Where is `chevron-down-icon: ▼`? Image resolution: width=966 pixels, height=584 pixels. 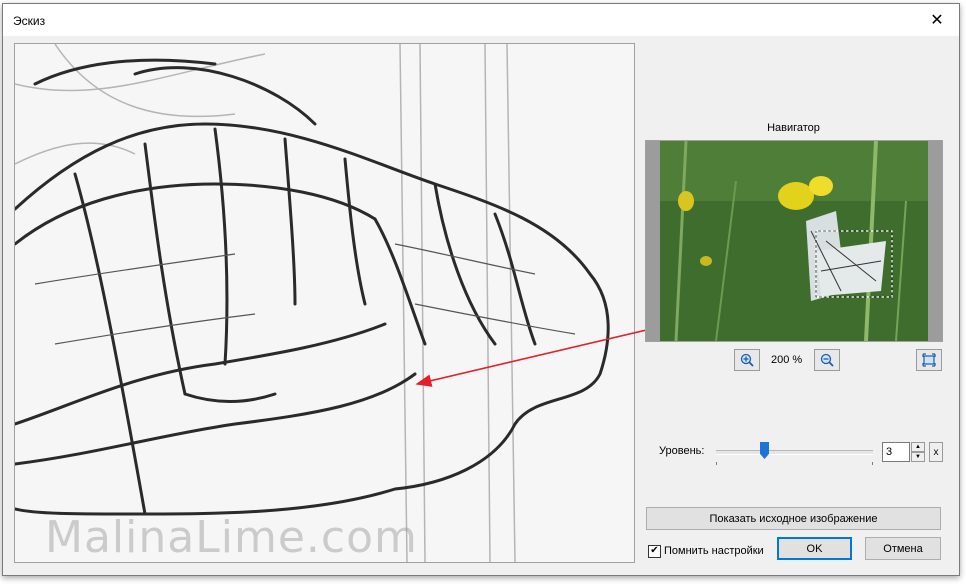 chevron-down-icon: ▼ is located at coordinates (918, 457).